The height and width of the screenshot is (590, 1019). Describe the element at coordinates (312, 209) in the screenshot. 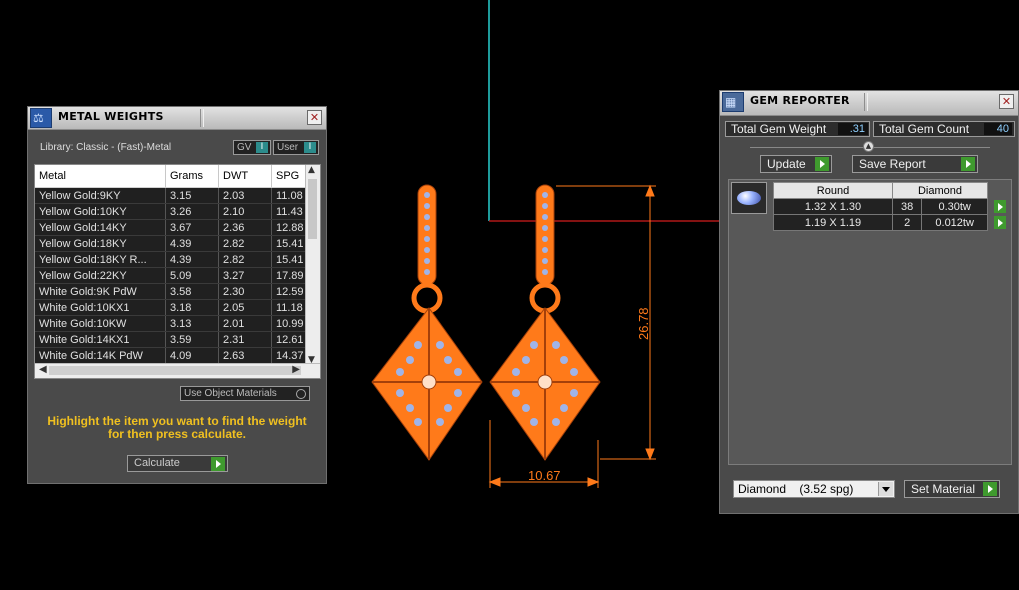

I see `scroll-thumb` at that location.